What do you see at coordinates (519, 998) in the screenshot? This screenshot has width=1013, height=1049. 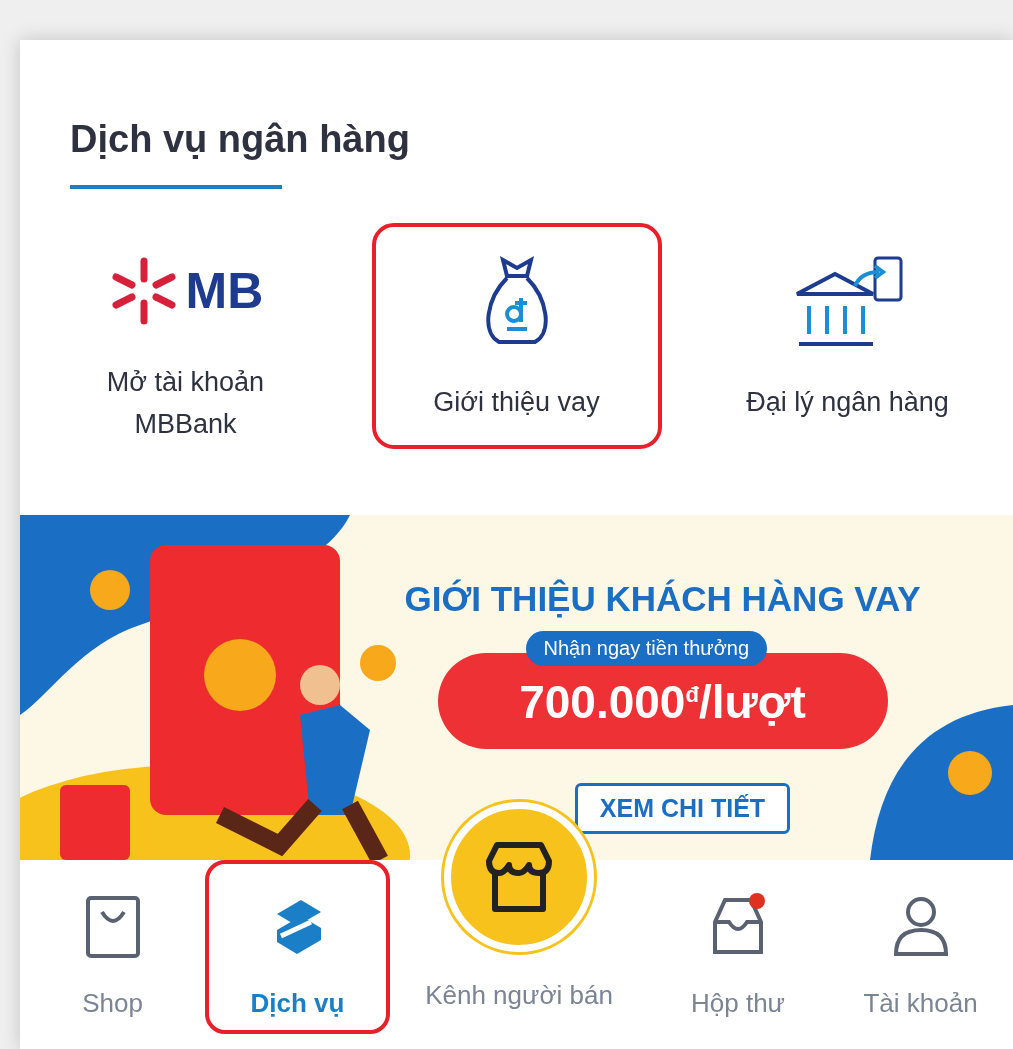 I see `nav-tab: Kênh người bán` at bounding box center [519, 998].